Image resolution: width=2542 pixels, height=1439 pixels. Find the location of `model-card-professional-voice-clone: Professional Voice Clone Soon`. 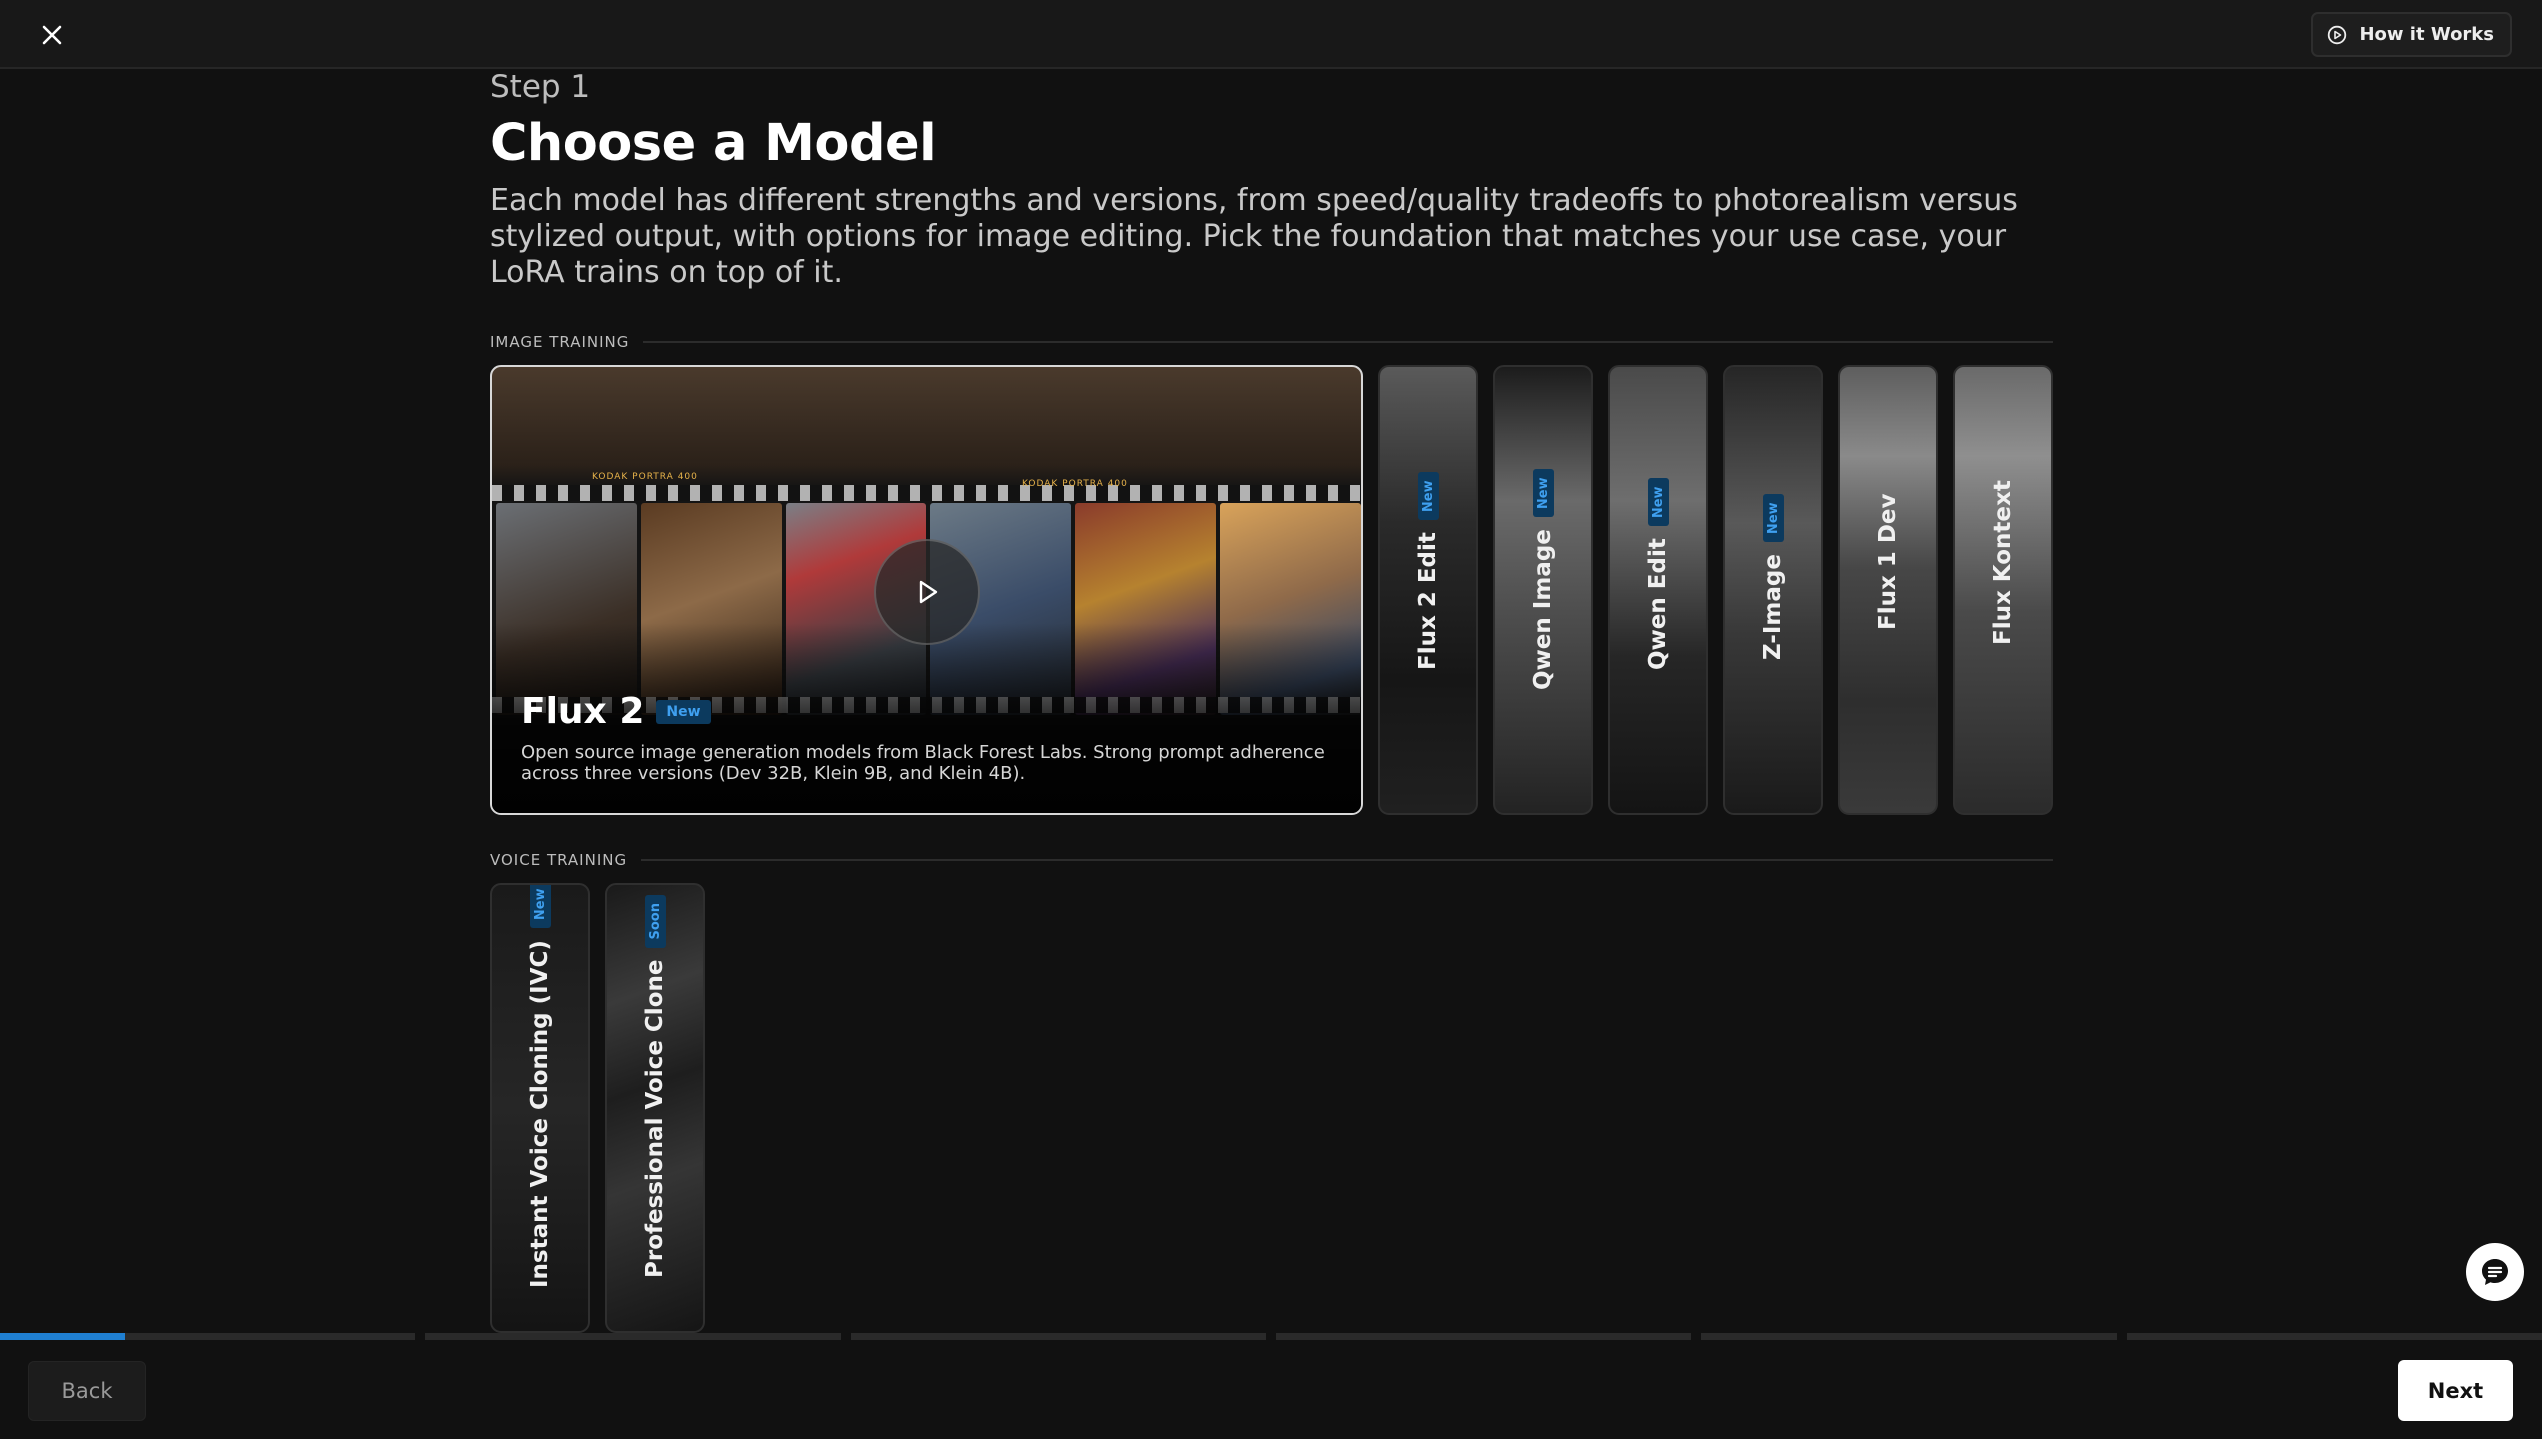

model-card-professional-voice-clone: Professional Voice Clone Soon is located at coordinates (655, 1108).